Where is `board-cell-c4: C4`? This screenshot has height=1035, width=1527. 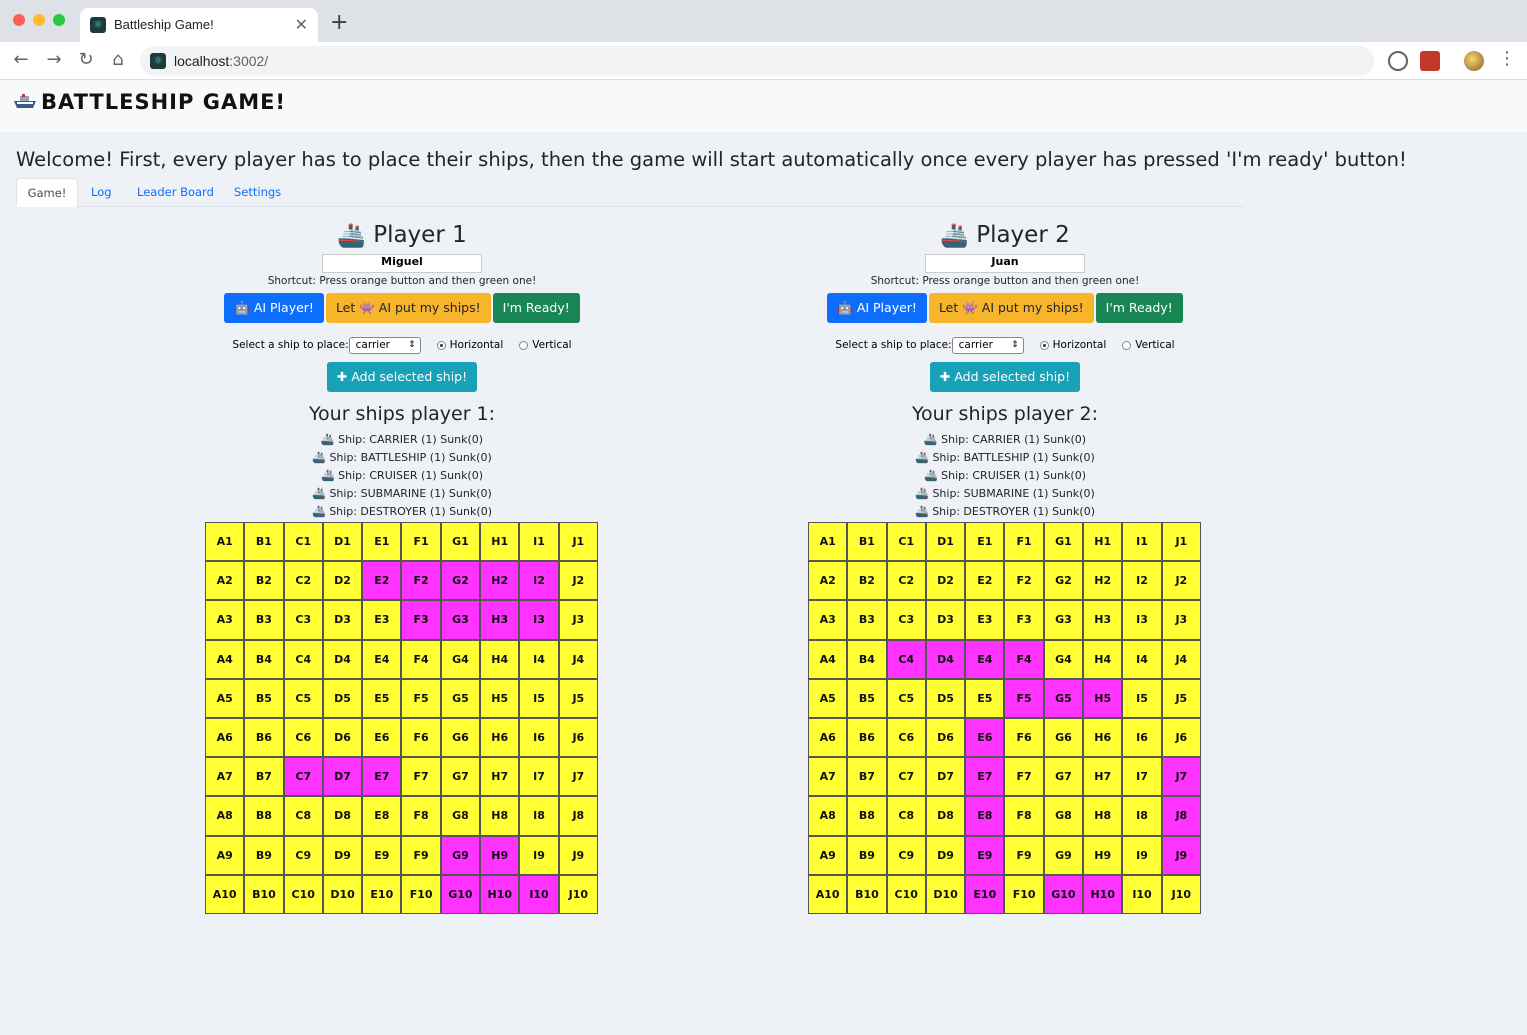 board-cell-c4: C4 is located at coordinates (303, 659).